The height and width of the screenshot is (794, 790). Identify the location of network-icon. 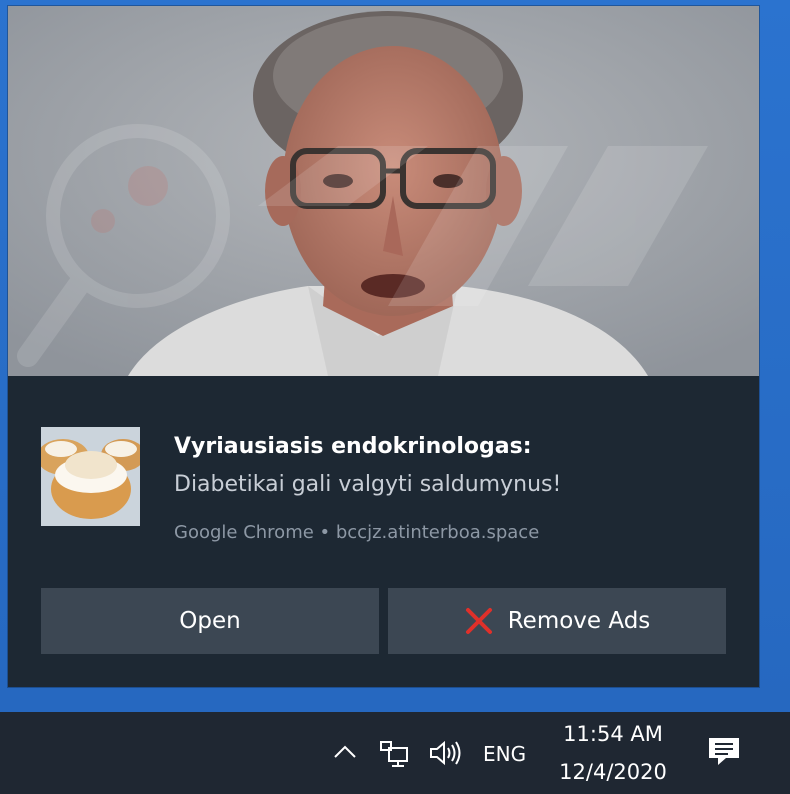
(394, 753).